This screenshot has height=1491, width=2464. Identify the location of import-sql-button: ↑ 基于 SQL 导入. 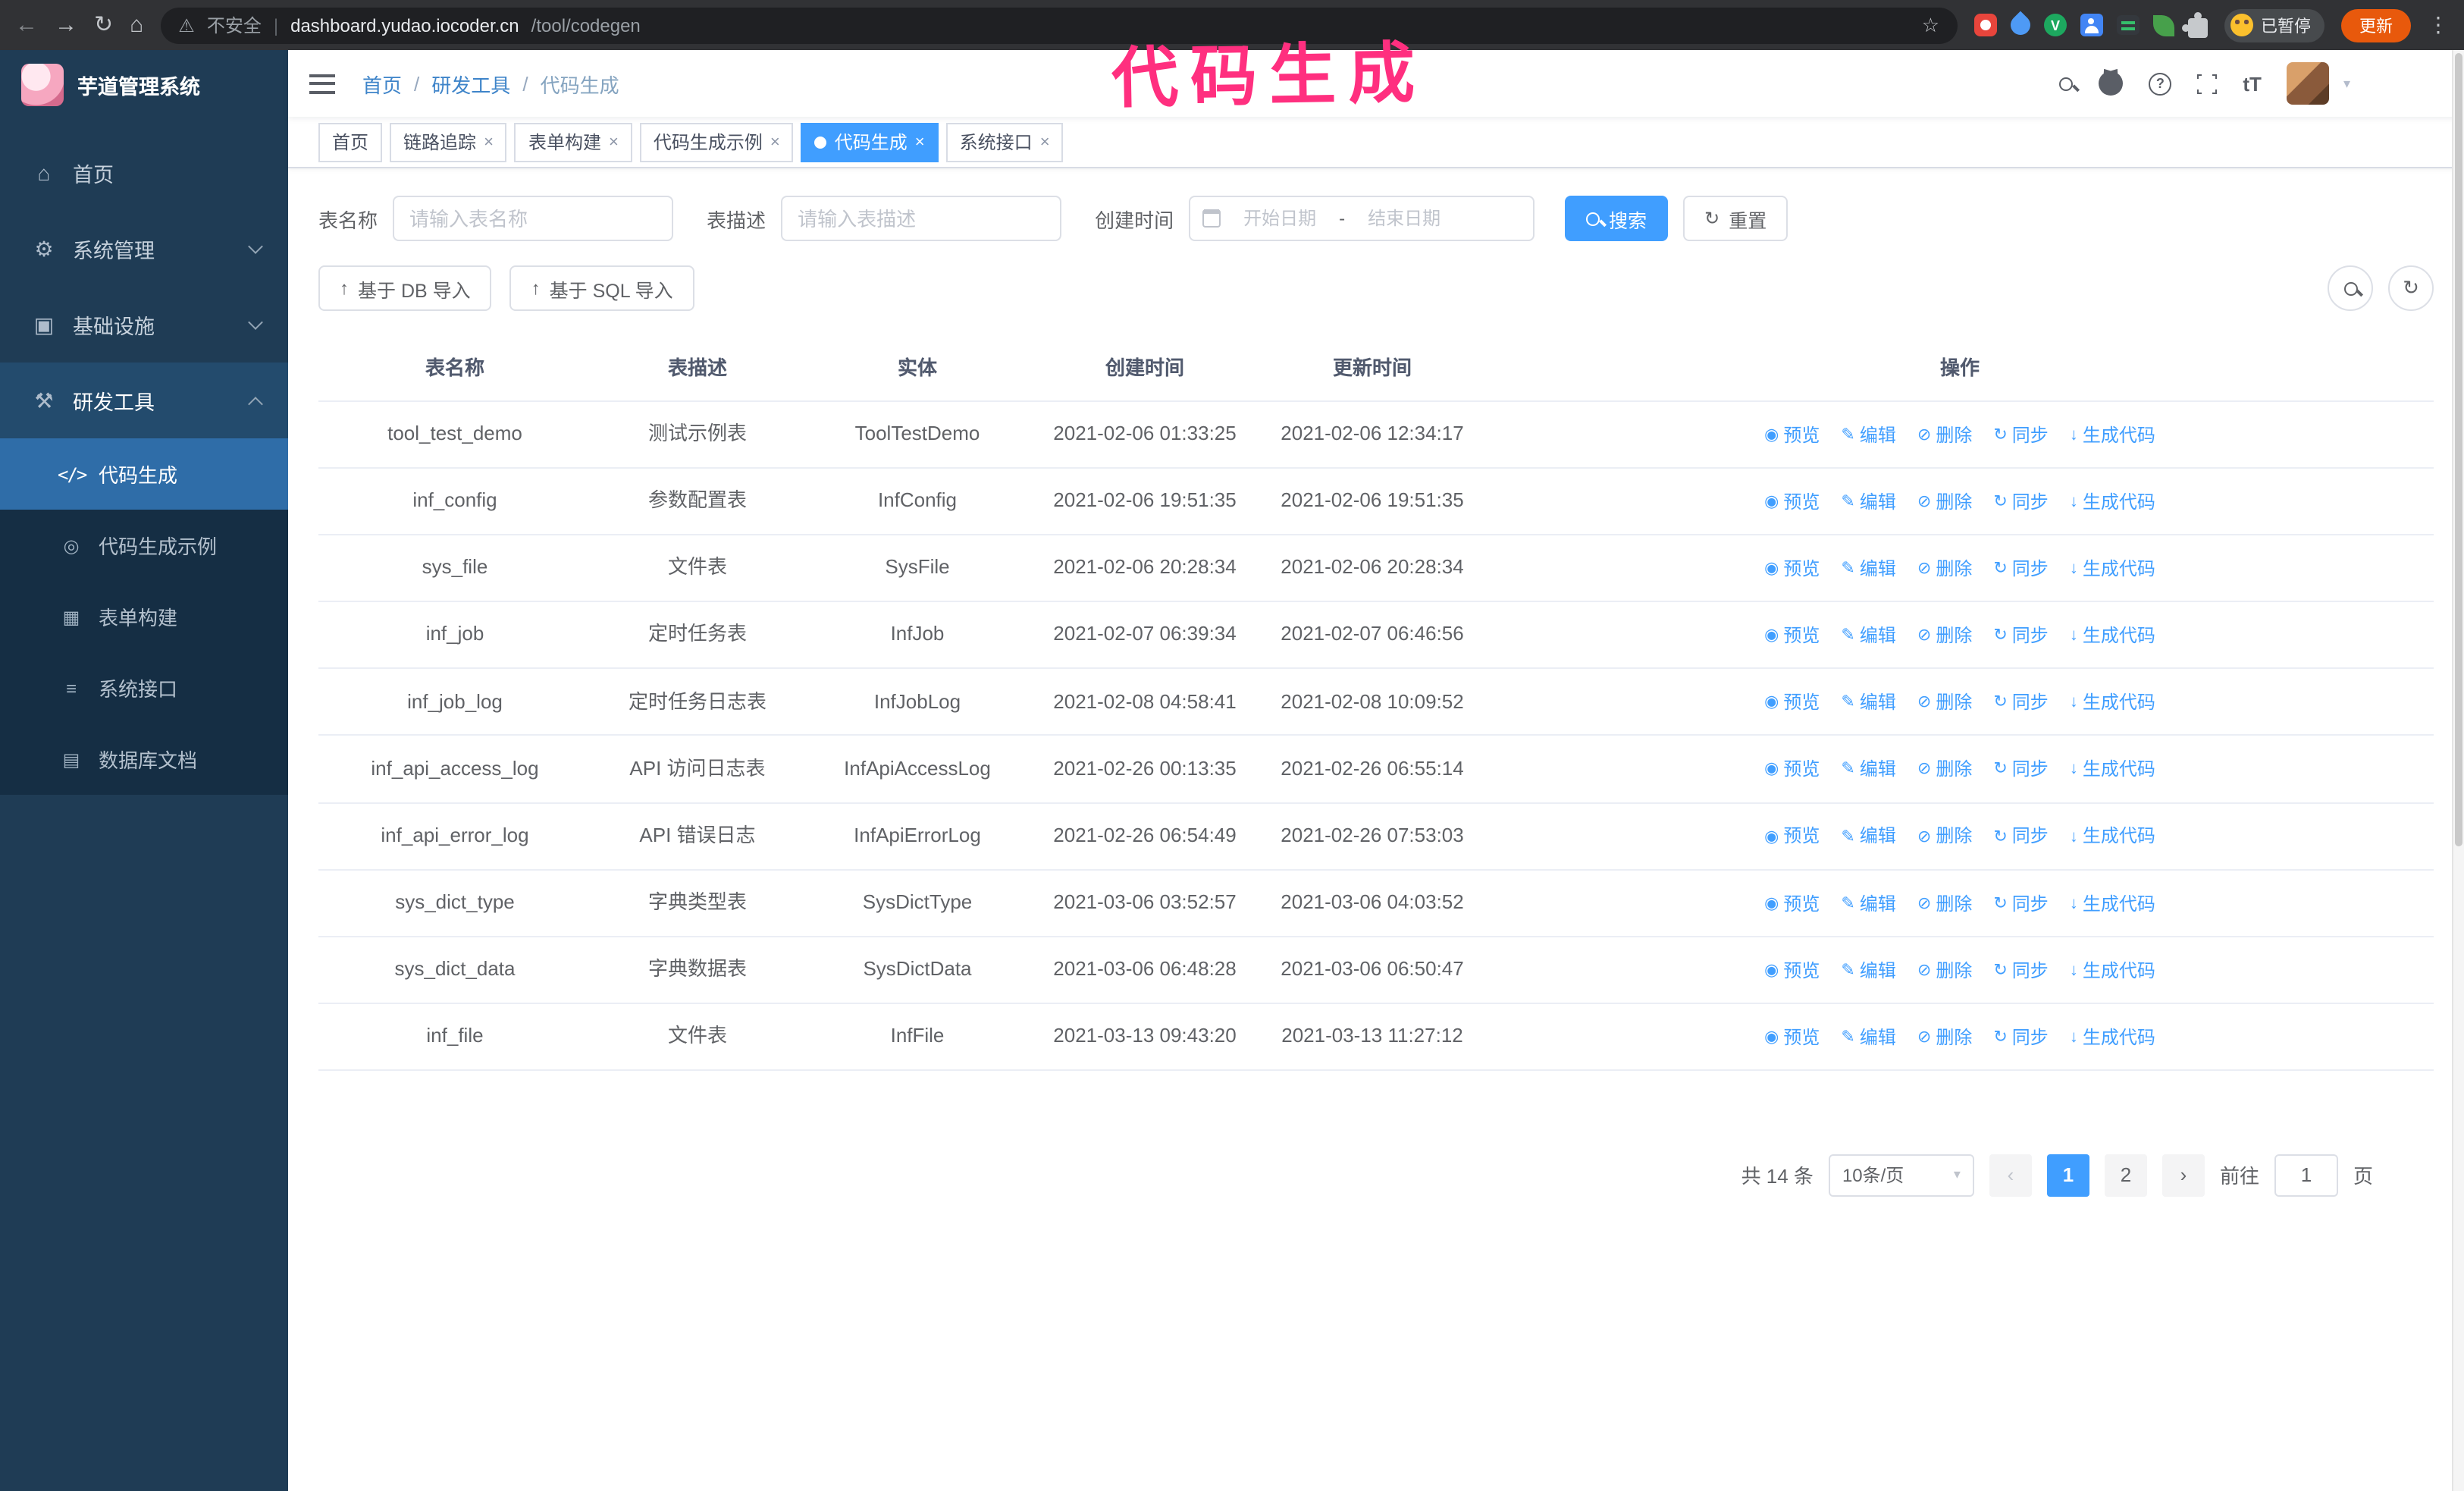
(601, 288).